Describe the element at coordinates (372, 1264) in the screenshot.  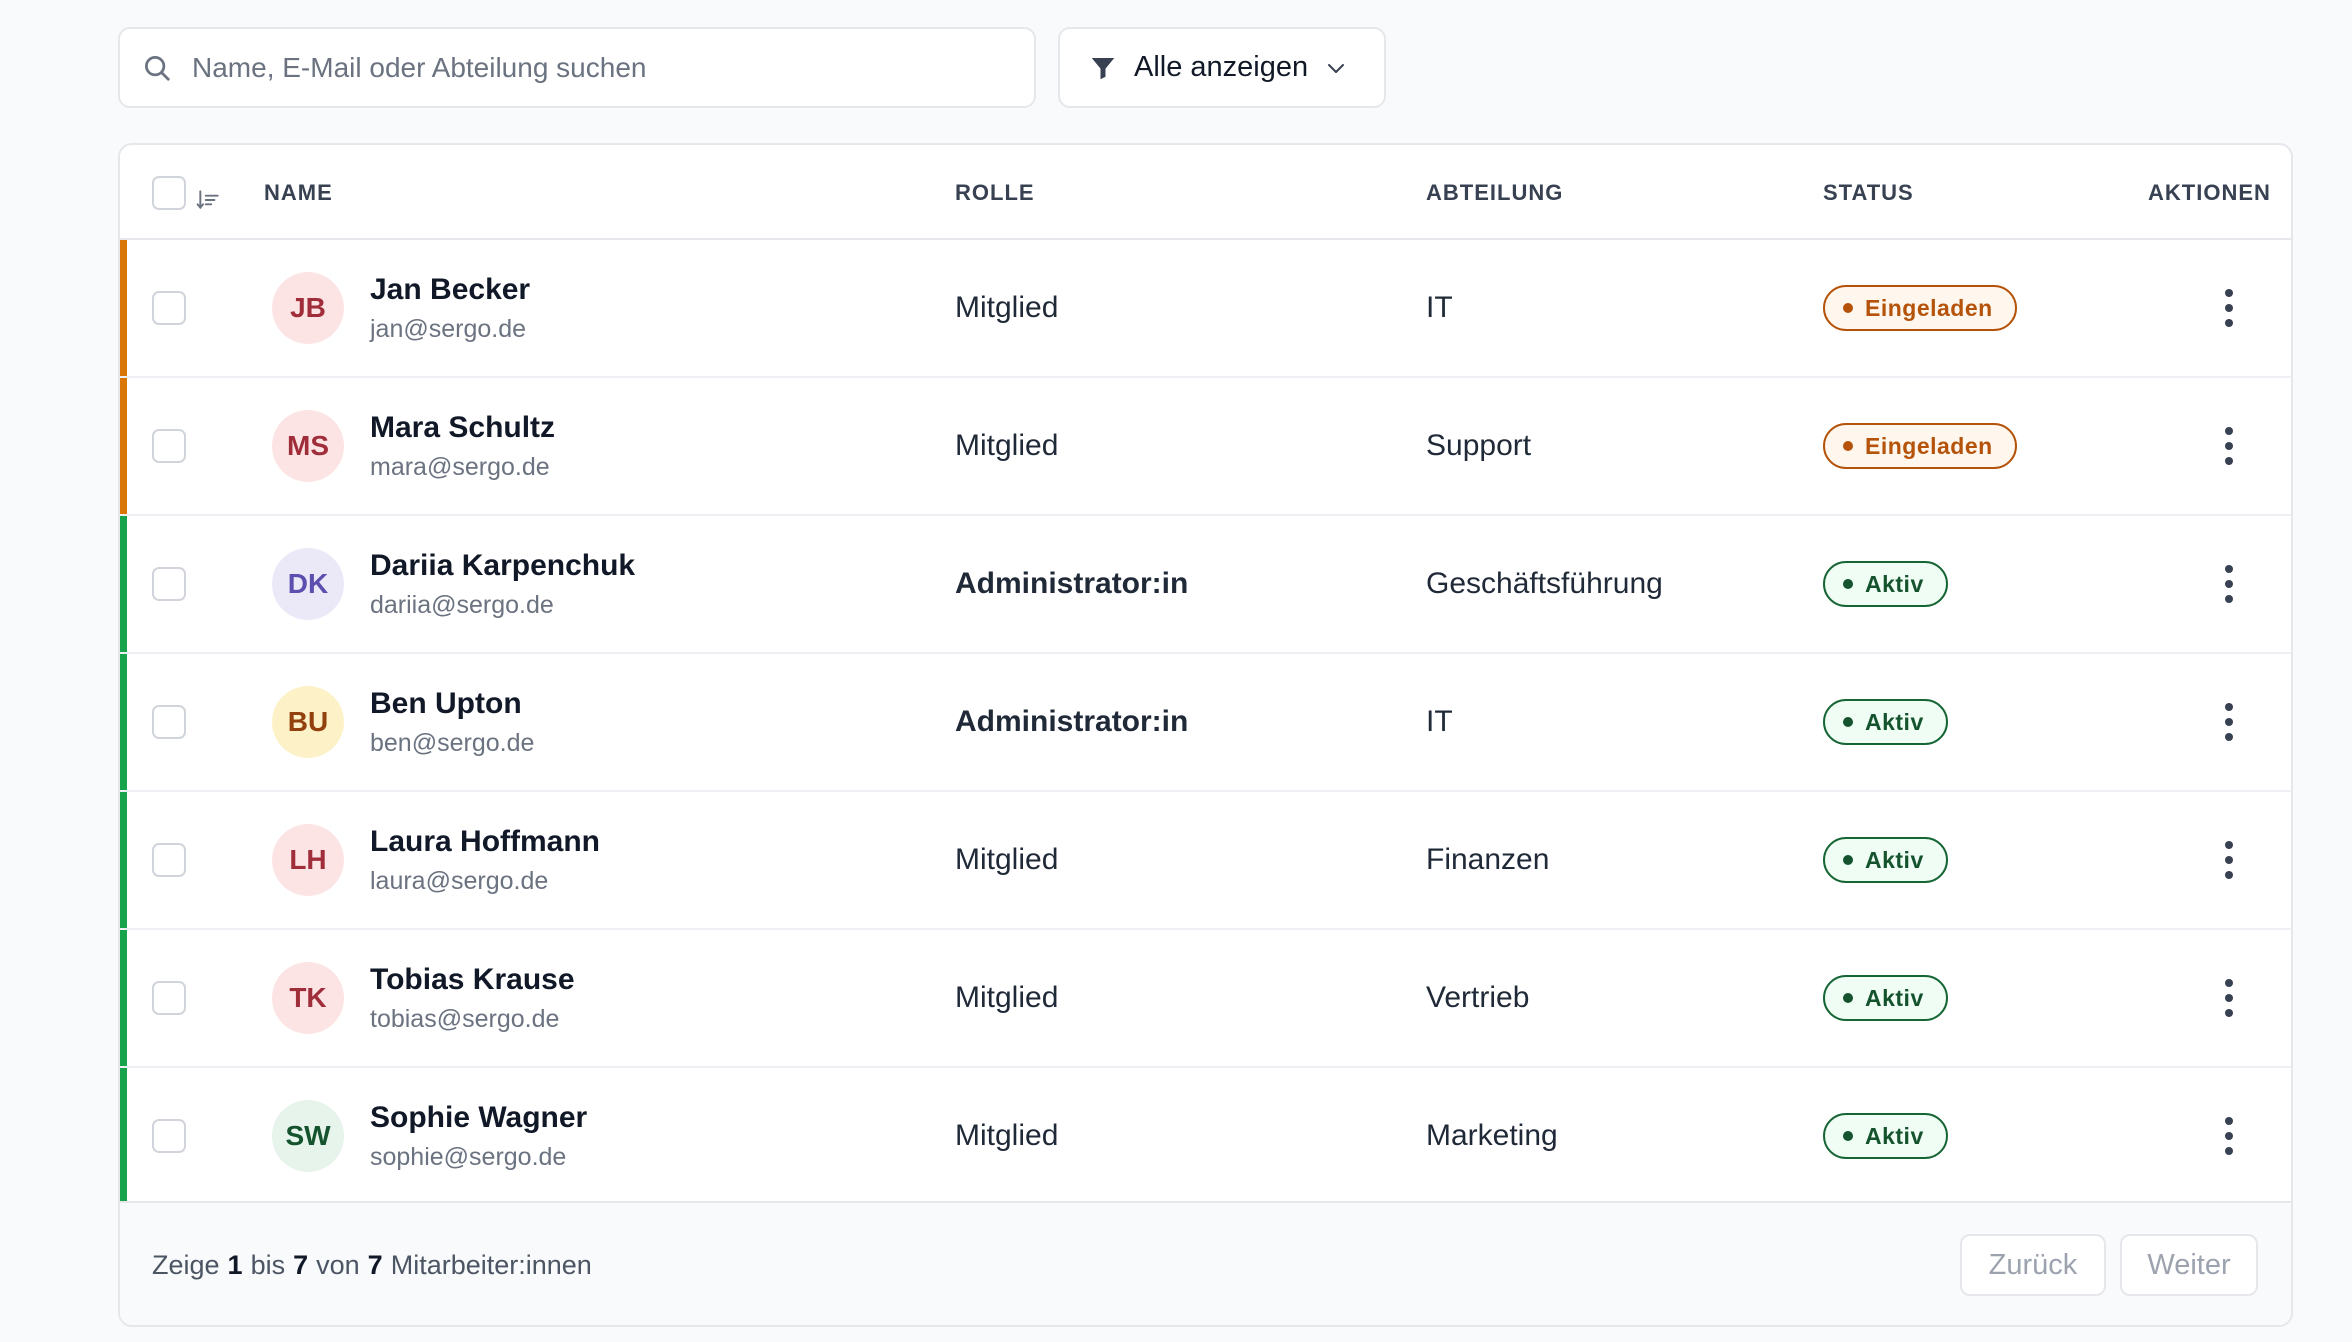
I see `pagination-summary: Zeige 1 bis 7 von 7 Mitarbeiter:innen` at that location.